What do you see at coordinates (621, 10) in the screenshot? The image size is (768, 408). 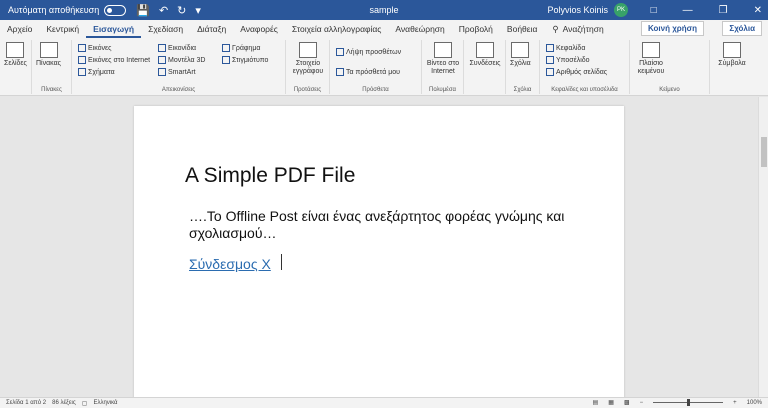 I see `avatar: PK` at bounding box center [621, 10].